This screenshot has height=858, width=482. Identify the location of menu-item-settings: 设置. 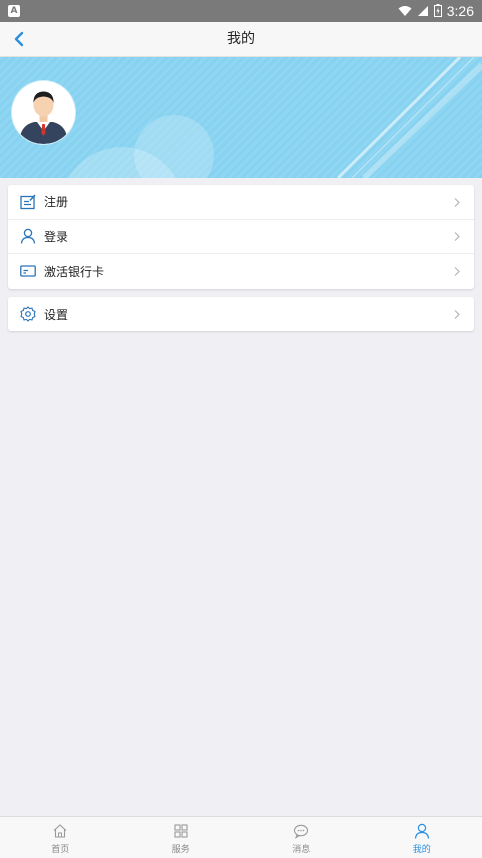
(241, 314).